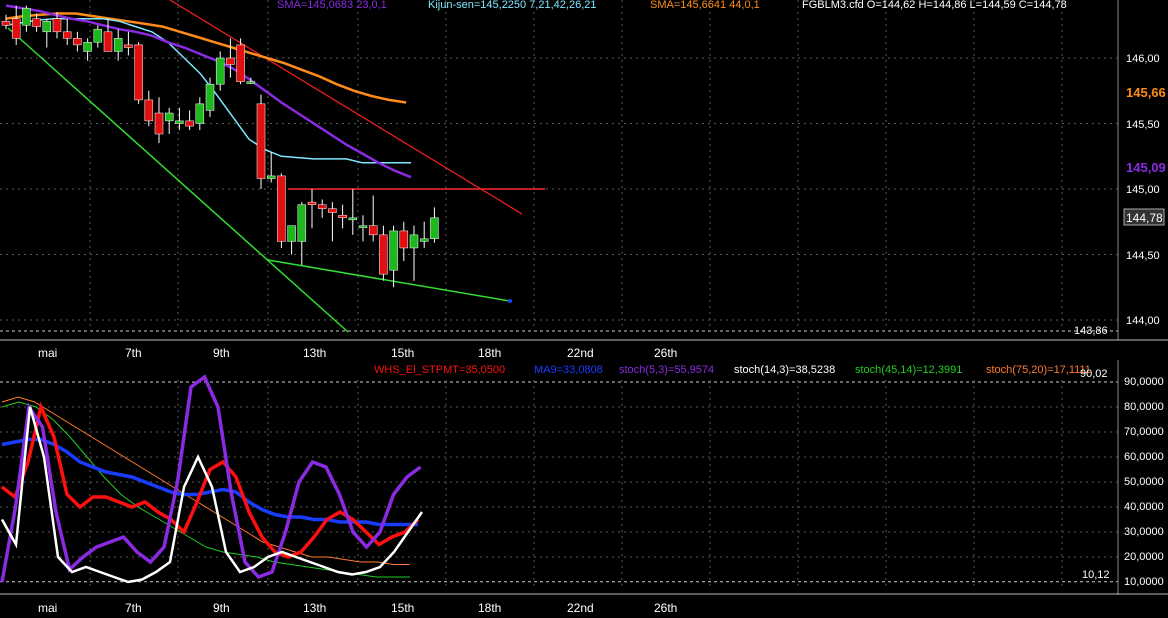  Describe the element at coordinates (568, 370) in the screenshot. I see `legend-ma9: MA9=33,0808` at that location.